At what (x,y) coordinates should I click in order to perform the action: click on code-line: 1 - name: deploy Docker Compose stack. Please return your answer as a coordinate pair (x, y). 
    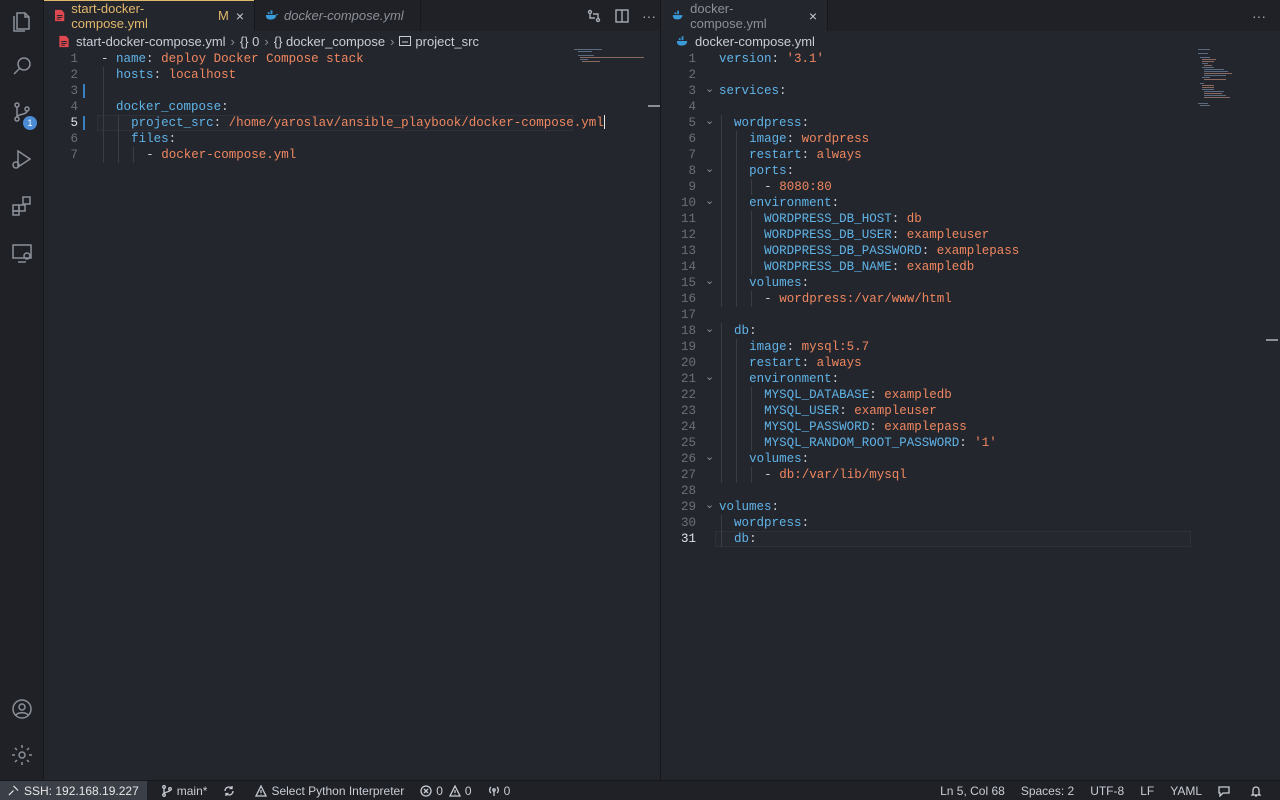
    Looking at the image, I should click on (352, 59).